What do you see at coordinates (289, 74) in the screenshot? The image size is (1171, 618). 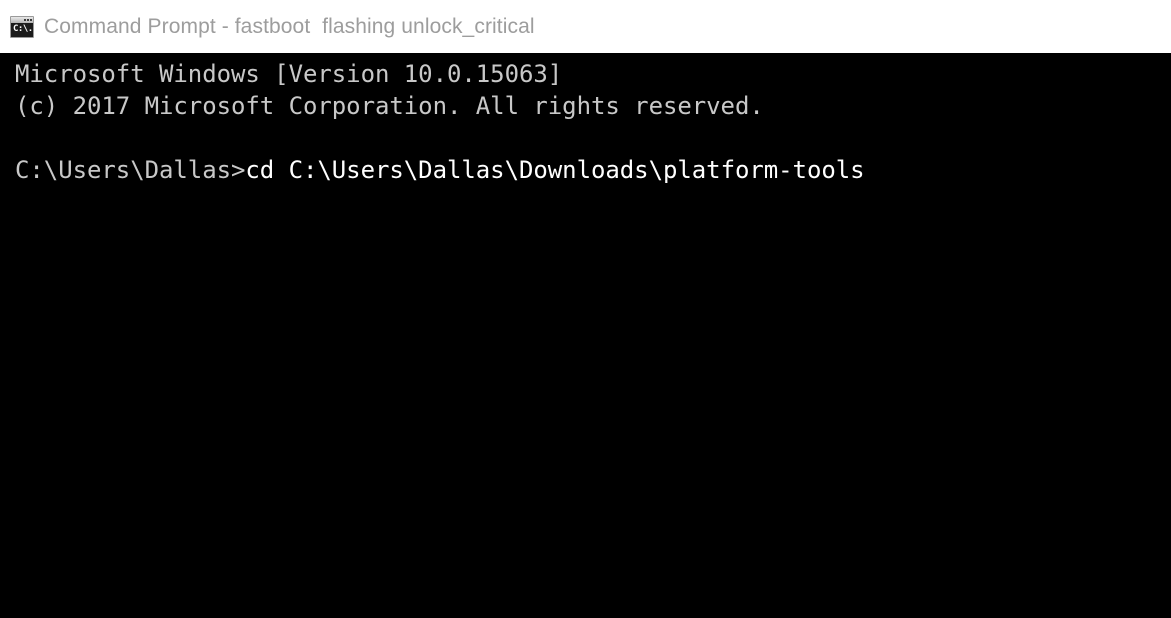 I see `console-line-version: Microsoft Windows [Version 10.0.15063]` at bounding box center [289, 74].